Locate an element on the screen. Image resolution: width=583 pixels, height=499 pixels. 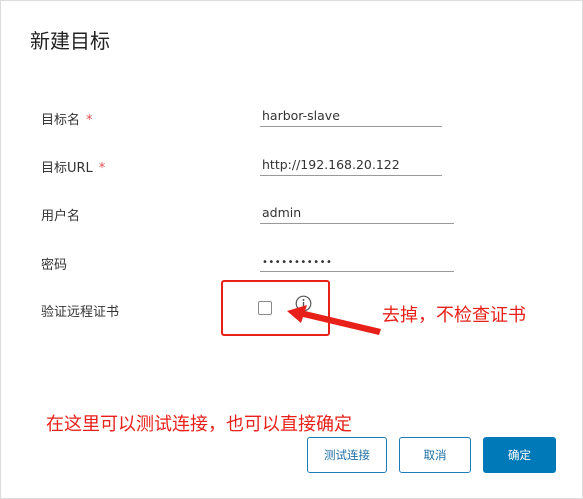
username-label: 用户名 is located at coordinates (60, 214).